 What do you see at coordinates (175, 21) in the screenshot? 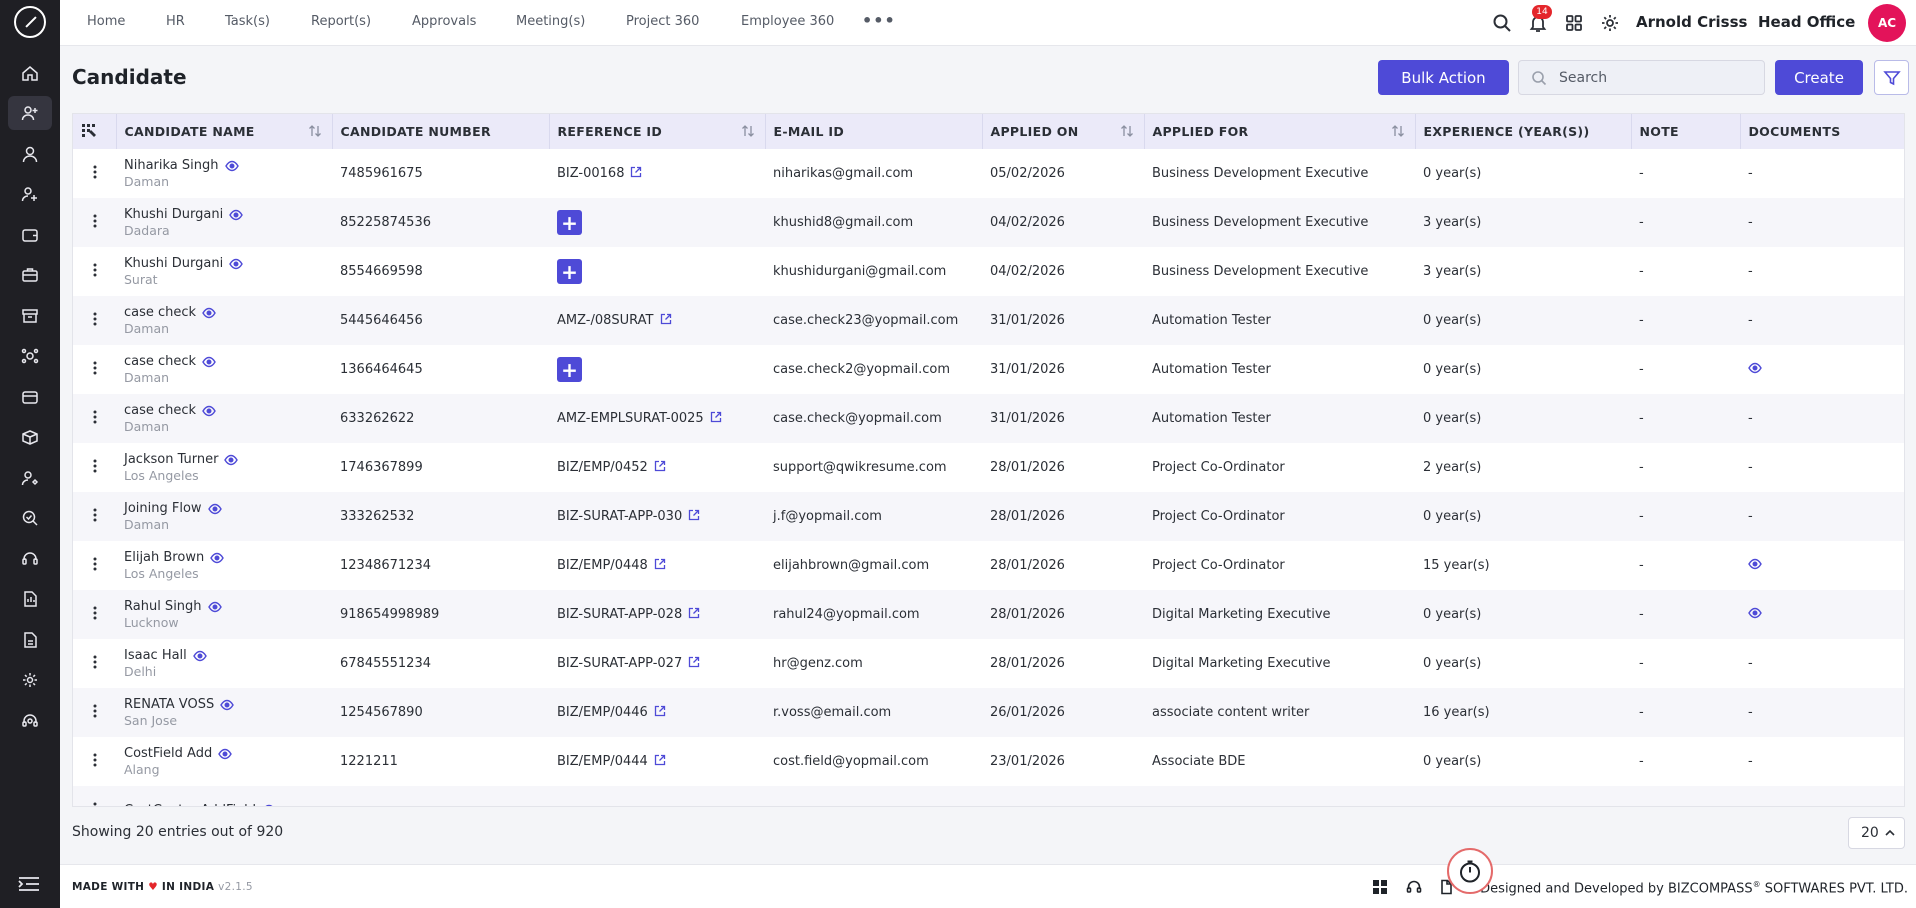
I see `tab-hr: HR` at bounding box center [175, 21].